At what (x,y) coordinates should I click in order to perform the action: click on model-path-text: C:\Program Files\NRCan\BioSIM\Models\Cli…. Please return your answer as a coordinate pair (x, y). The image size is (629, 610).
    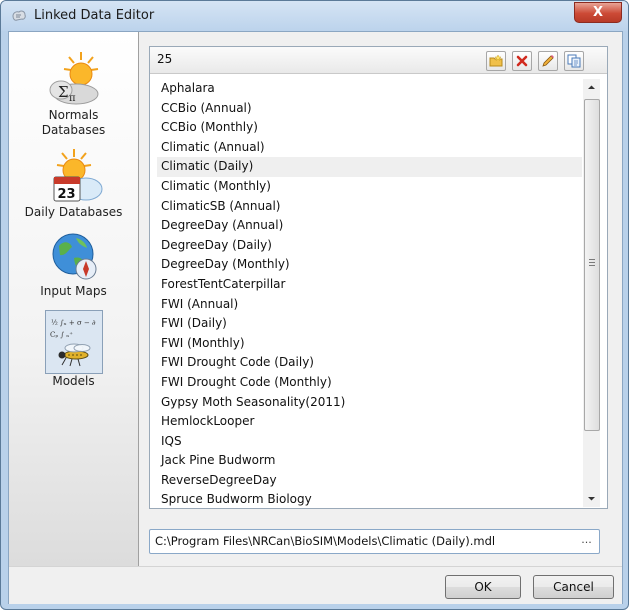
    Looking at the image, I should click on (325, 541).